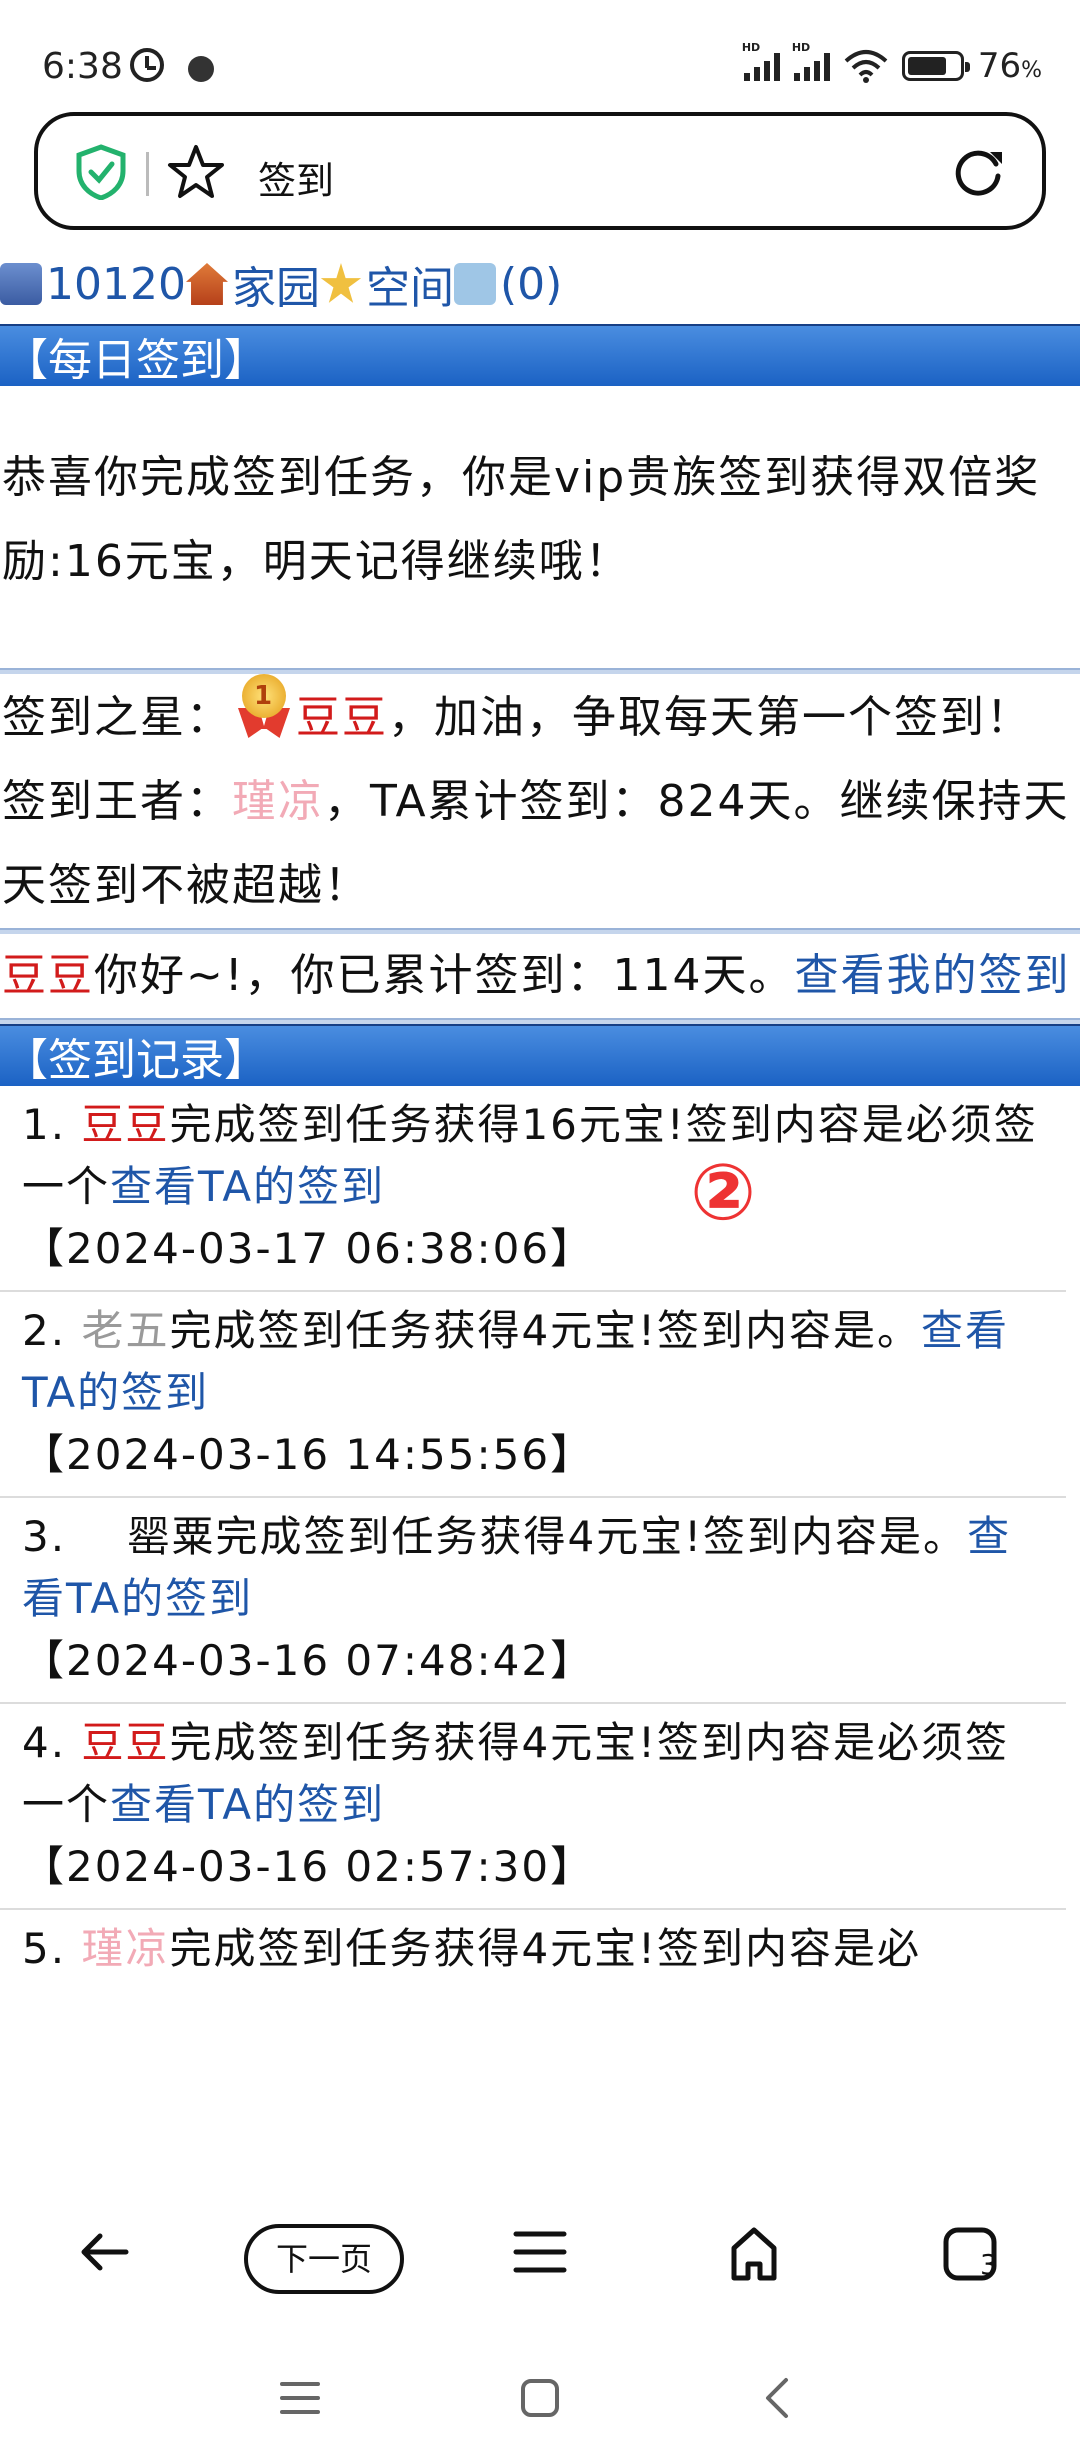  Describe the element at coordinates (926, 66) in the screenshot. I see `battery-fill` at that location.